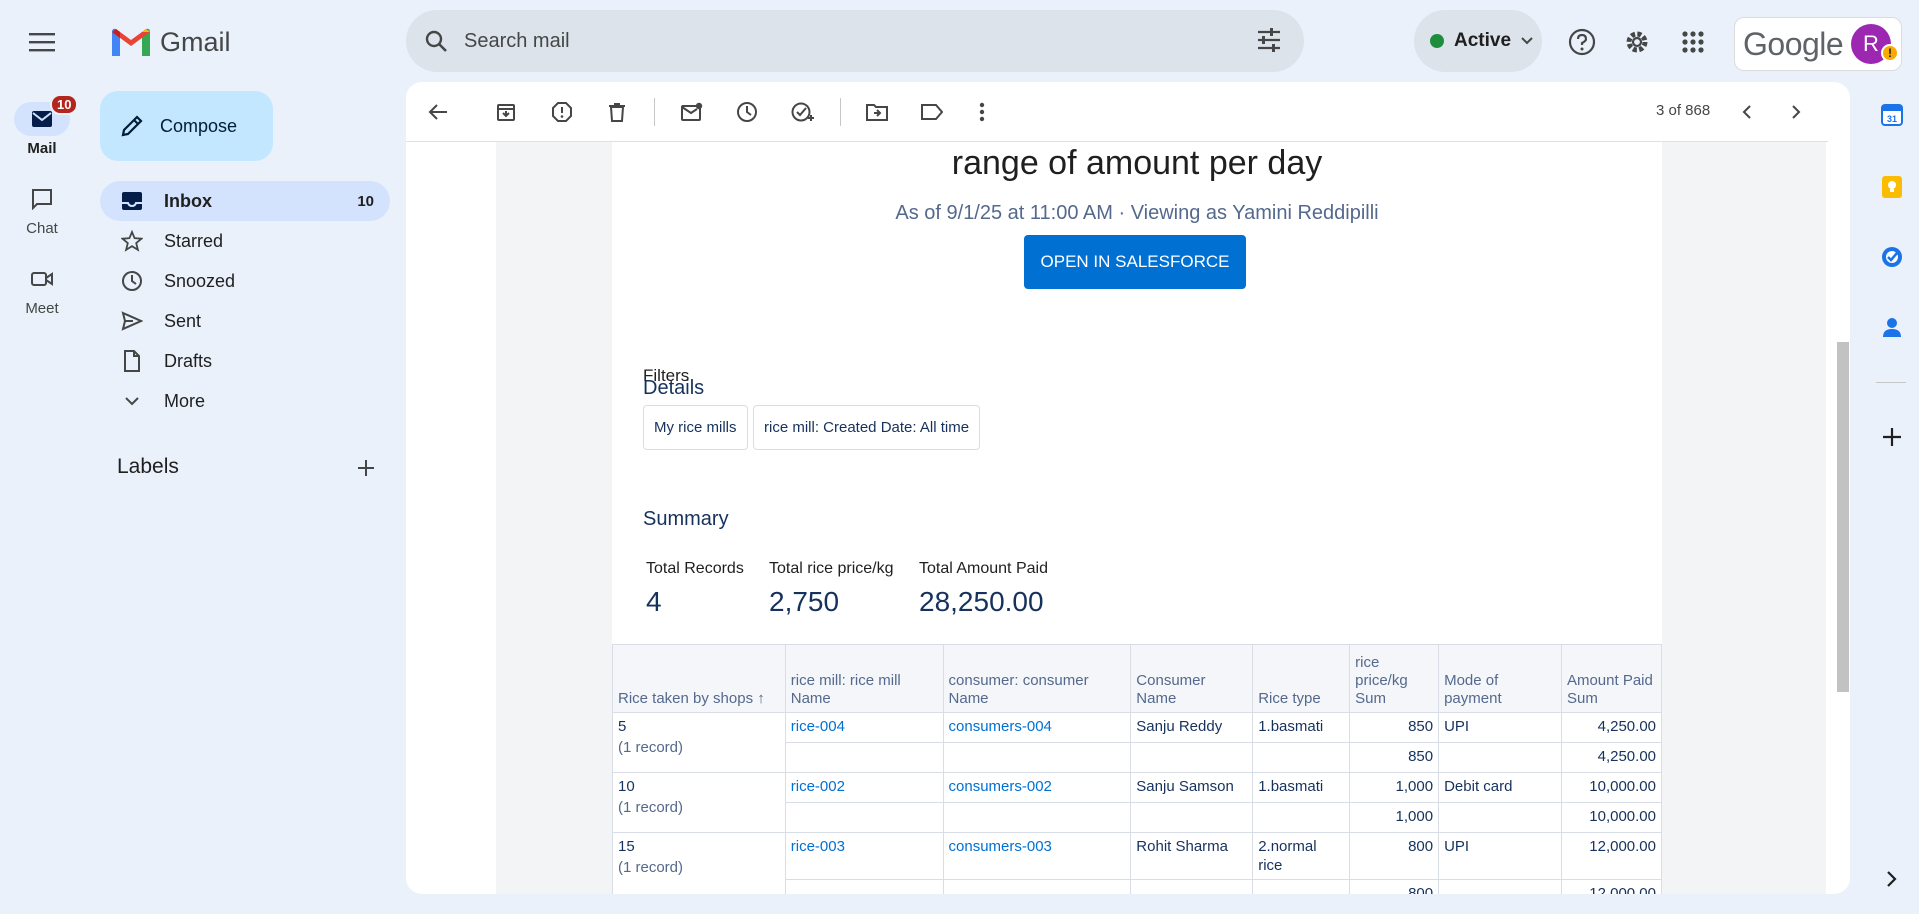 This screenshot has width=1919, height=914. What do you see at coordinates (1793, 43) in the screenshot?
I see `google-wordmark: Google` at bounding box center [1793, 43].